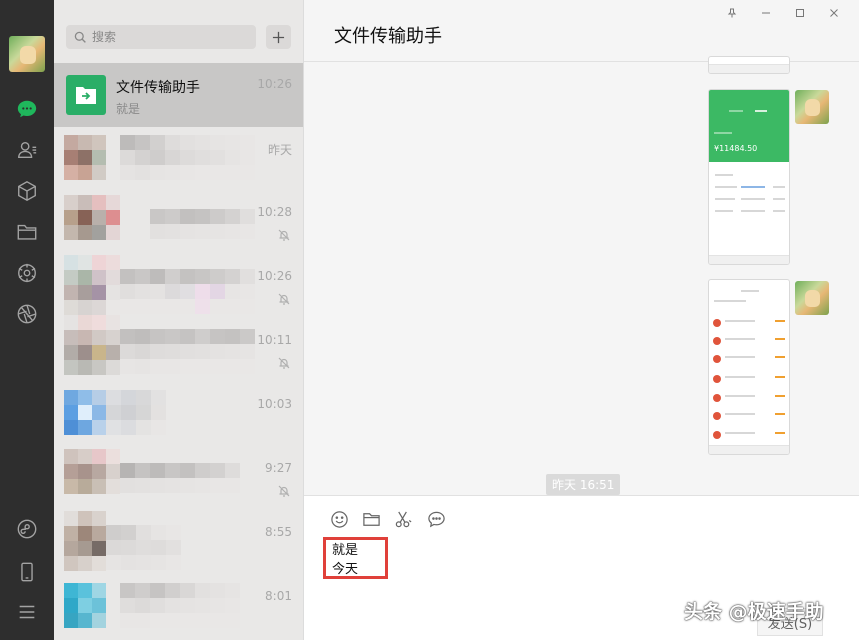  Describe the element at coordinates (274, 404) in the screenshot. I see `chat-time: 10:03` at that location.